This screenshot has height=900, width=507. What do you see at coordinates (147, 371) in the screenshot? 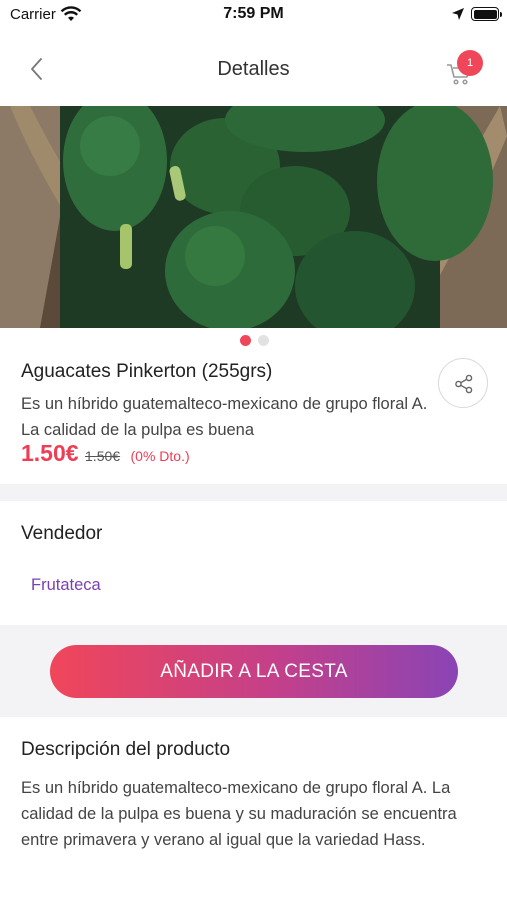
I see `product-name: Aguacates Pinkerton (255grs)` at bounding box center [147, 371].